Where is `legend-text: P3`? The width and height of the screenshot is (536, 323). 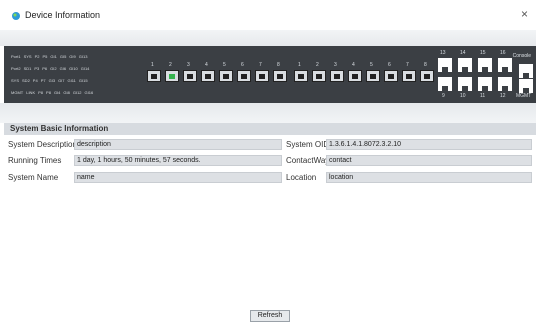
legend-text: P3 is located at coordinates (37, 68).